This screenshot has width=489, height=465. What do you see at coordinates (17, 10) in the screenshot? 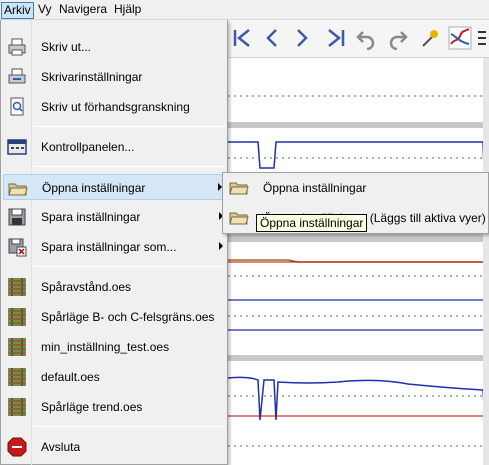
I see `menu-arkiv: Arkiv` at bounding box center [17, 10].